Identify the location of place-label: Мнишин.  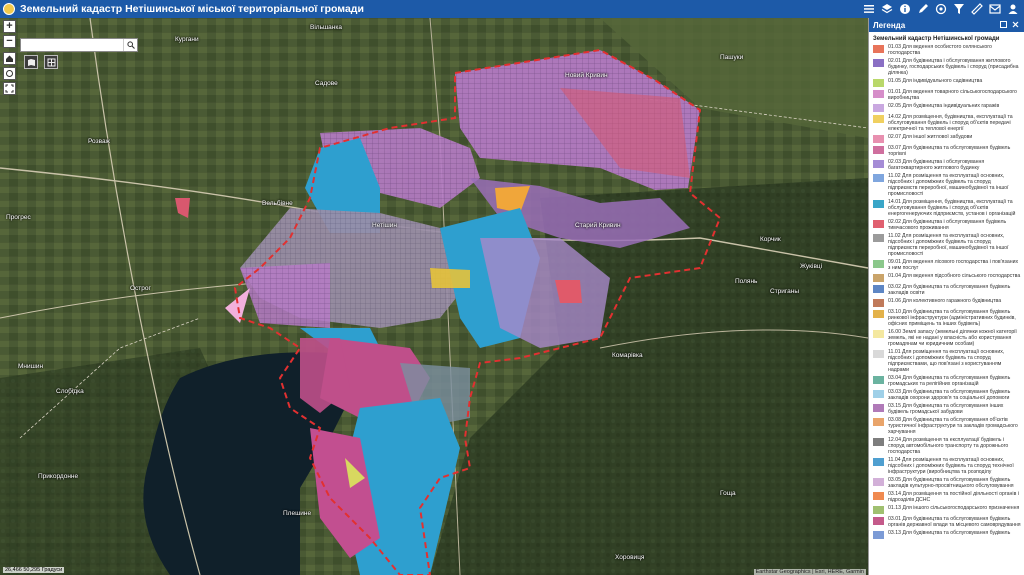
(31, 366).